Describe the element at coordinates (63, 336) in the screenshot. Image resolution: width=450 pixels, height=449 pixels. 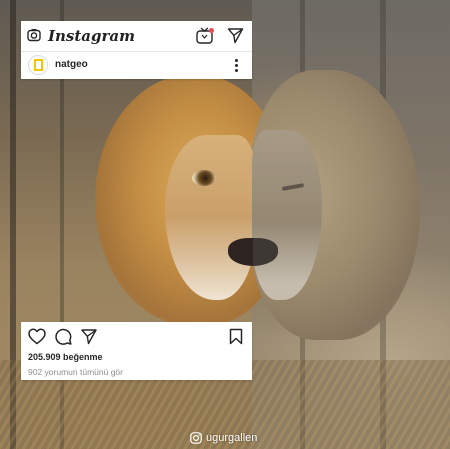
I see `comment-icon` at that location.